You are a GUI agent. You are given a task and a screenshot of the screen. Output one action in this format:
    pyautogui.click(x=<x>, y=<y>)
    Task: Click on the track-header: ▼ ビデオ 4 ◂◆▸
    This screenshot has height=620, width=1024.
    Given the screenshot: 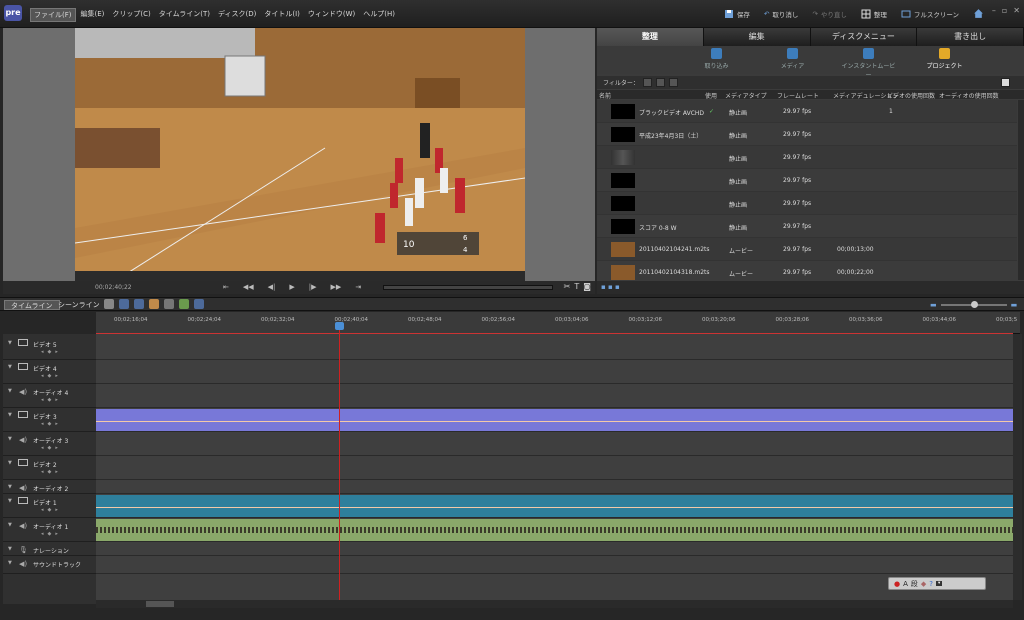 What is the action you would take?
    pyautogui.click(x=49, y=372)
    